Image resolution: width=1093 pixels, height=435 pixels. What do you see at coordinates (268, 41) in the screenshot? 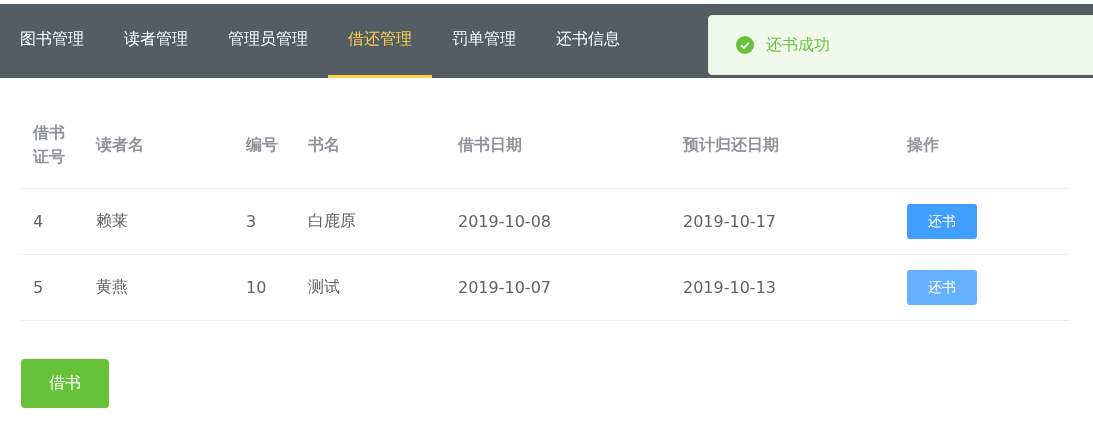
I see `nav-tab: 管理员管理` at bounding box center [268, 41].